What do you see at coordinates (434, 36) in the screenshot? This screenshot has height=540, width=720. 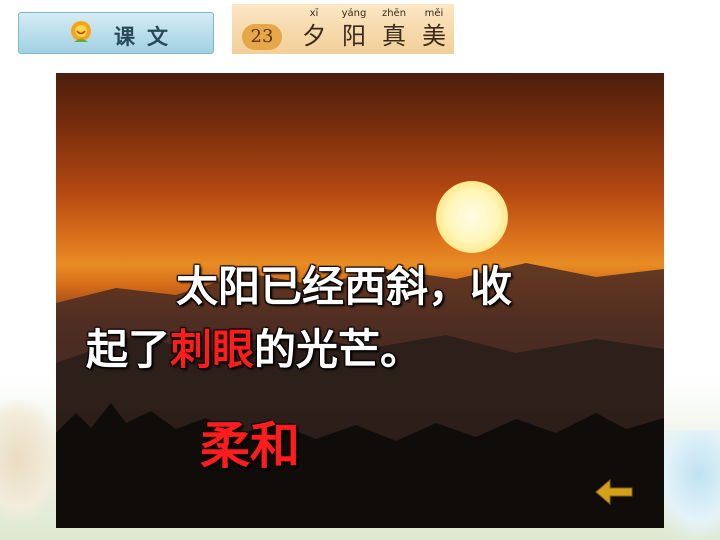 I see `title-hanzi: 美` at bounding box center [434, 36].